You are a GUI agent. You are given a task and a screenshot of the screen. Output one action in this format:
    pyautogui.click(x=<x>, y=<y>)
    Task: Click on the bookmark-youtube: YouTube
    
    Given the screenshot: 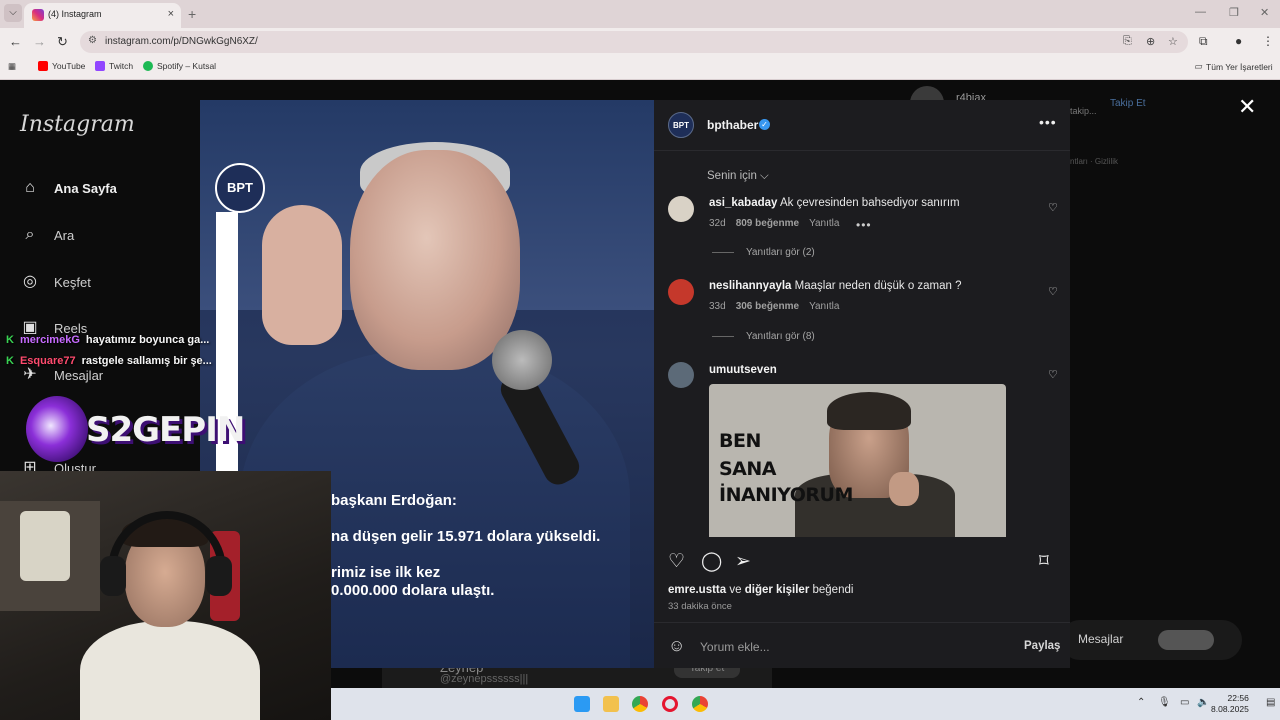 What is the action you would take?
    pyautogui.click(x=61, y=66)
    